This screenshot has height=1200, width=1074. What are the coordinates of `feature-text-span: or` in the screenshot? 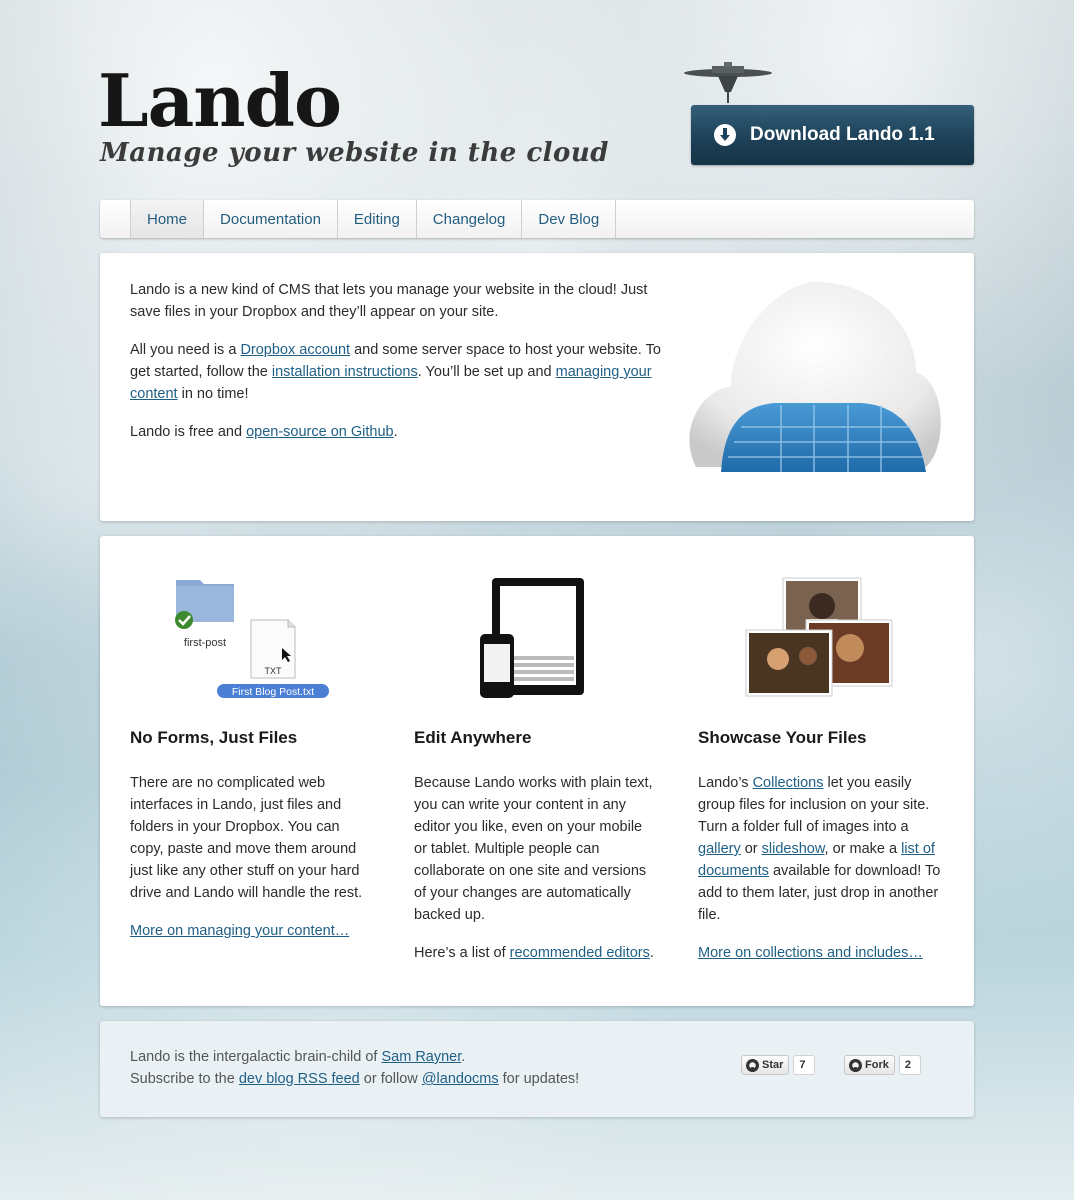 It's located at (751, 849).